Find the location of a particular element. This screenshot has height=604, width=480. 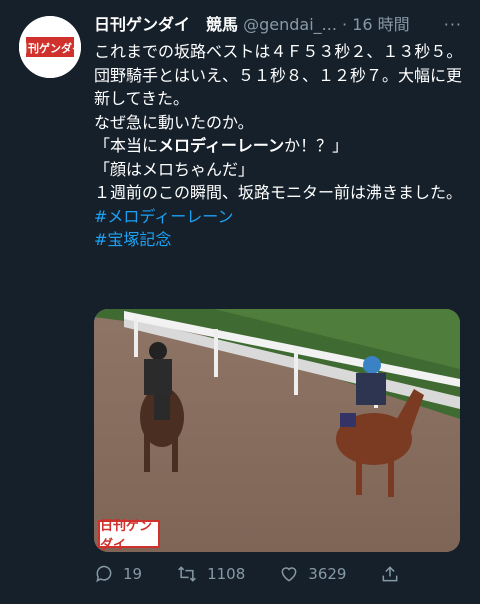

reply-button: 19 is located at coordinates (118, 574).